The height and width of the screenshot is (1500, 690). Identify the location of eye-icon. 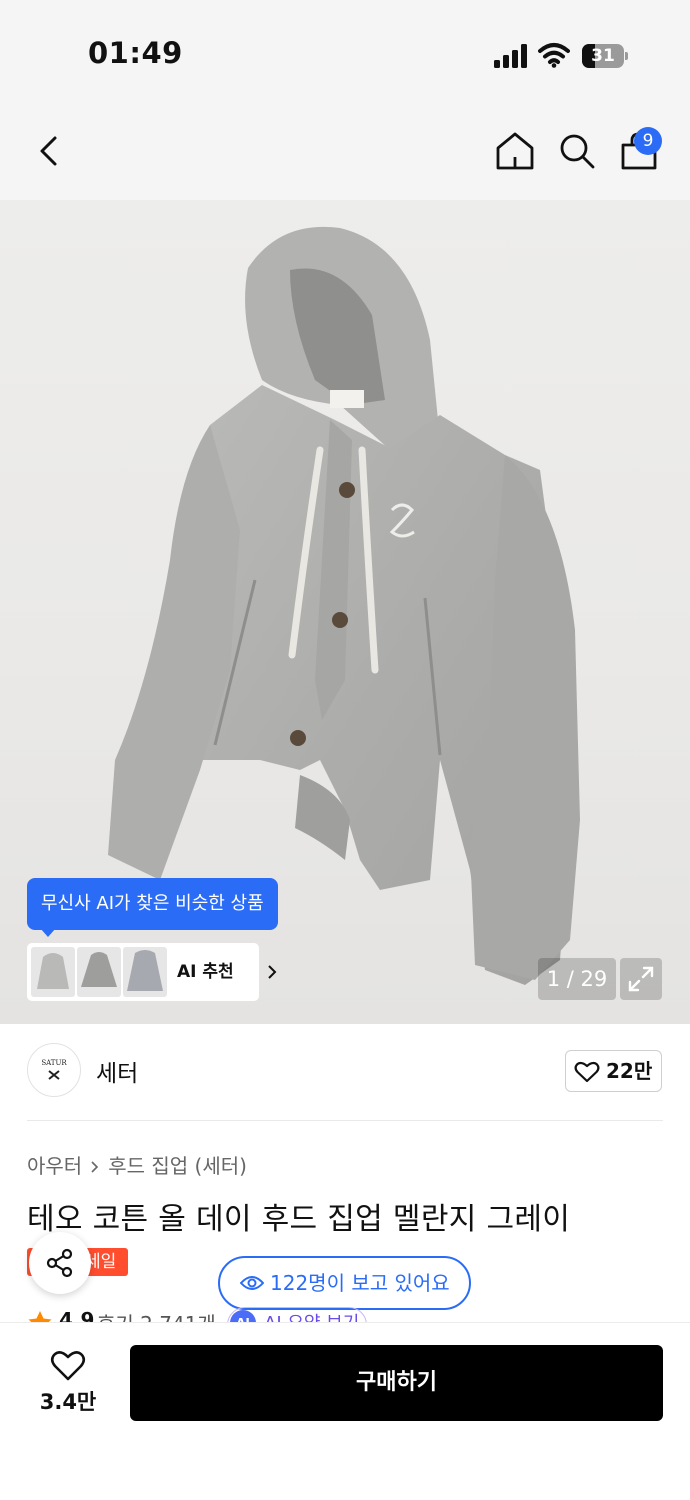
(252, 1283).